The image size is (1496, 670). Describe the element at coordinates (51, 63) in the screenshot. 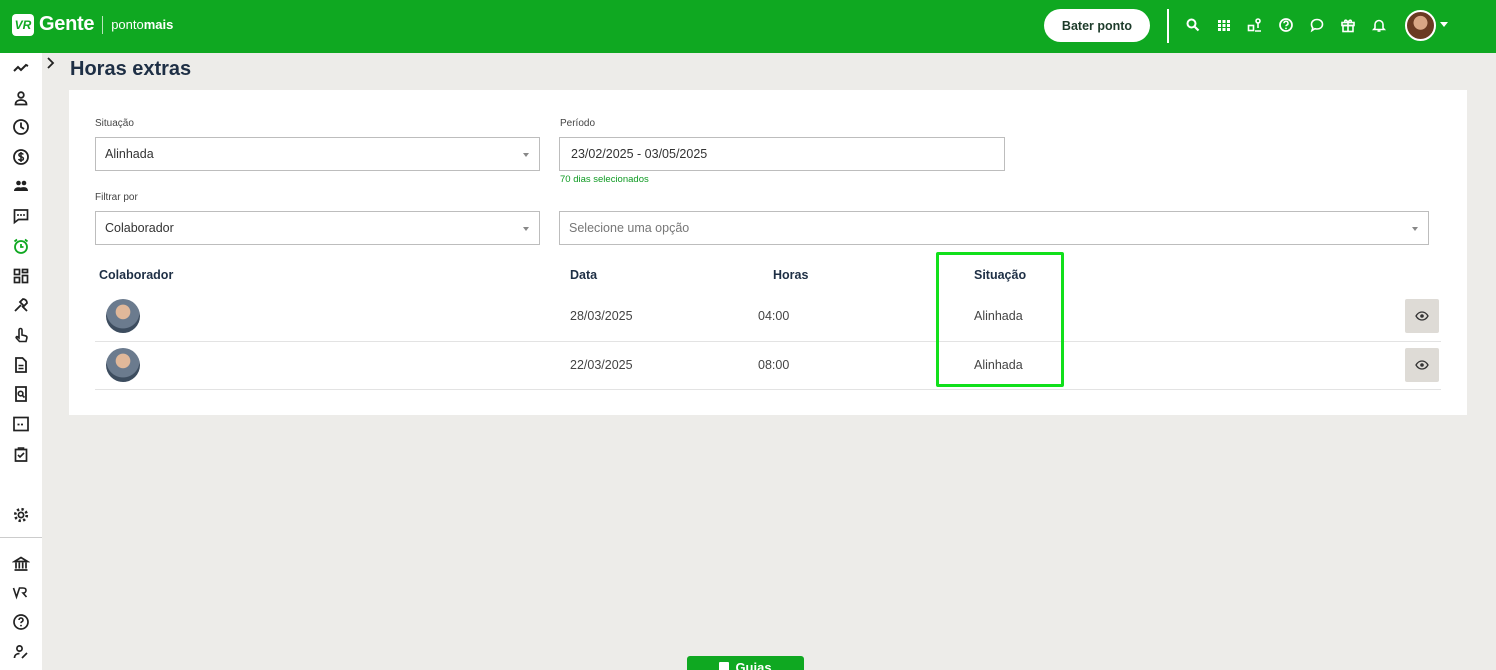

I see `chevron-right-icon` at that location.